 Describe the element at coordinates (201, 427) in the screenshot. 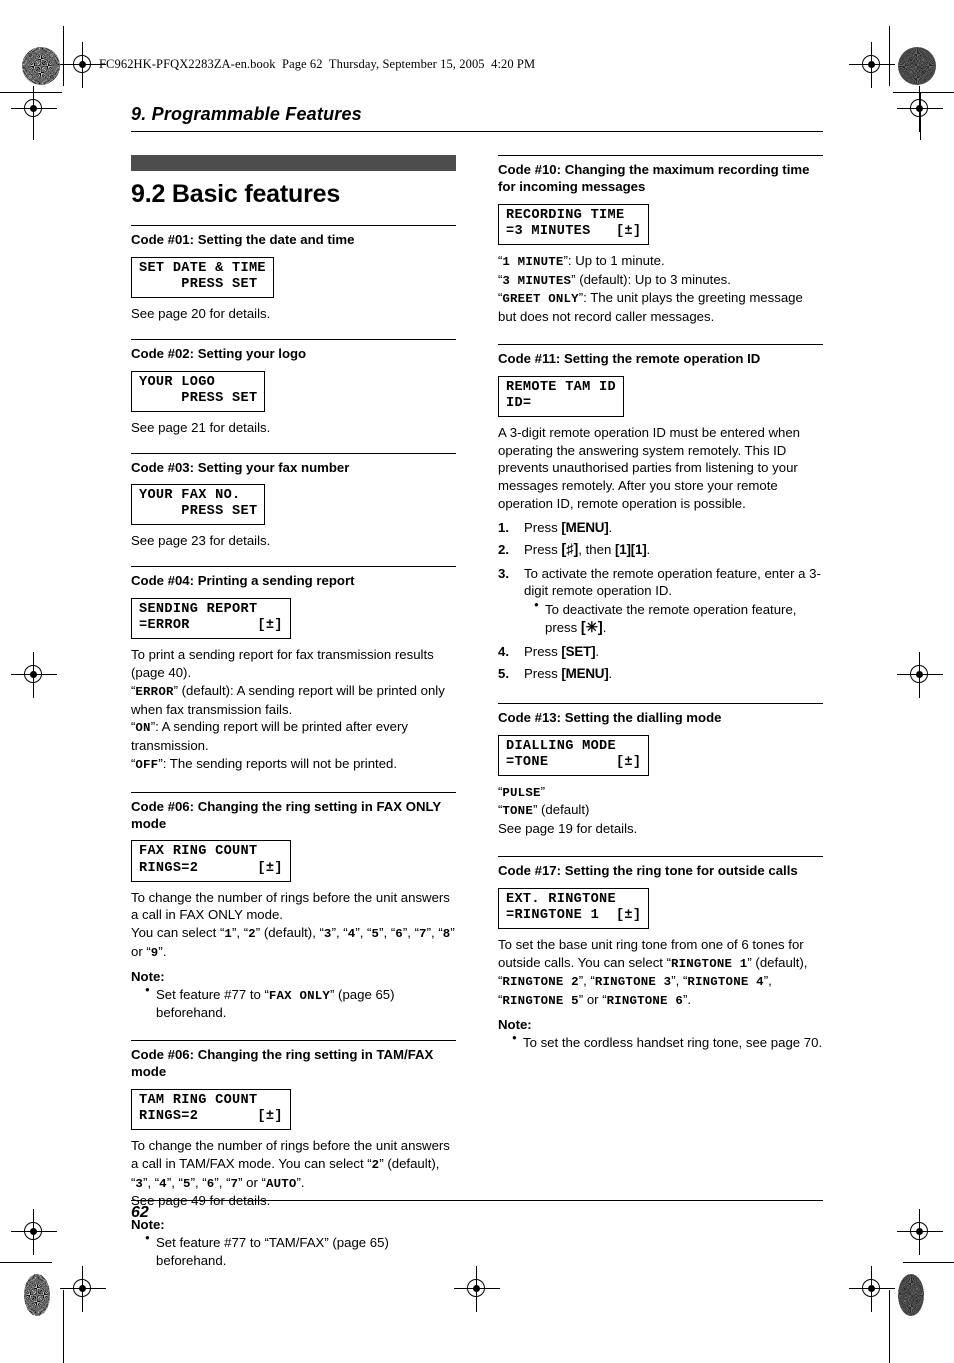

I see `feature-paragraph: See page 21 for details.` at that location.